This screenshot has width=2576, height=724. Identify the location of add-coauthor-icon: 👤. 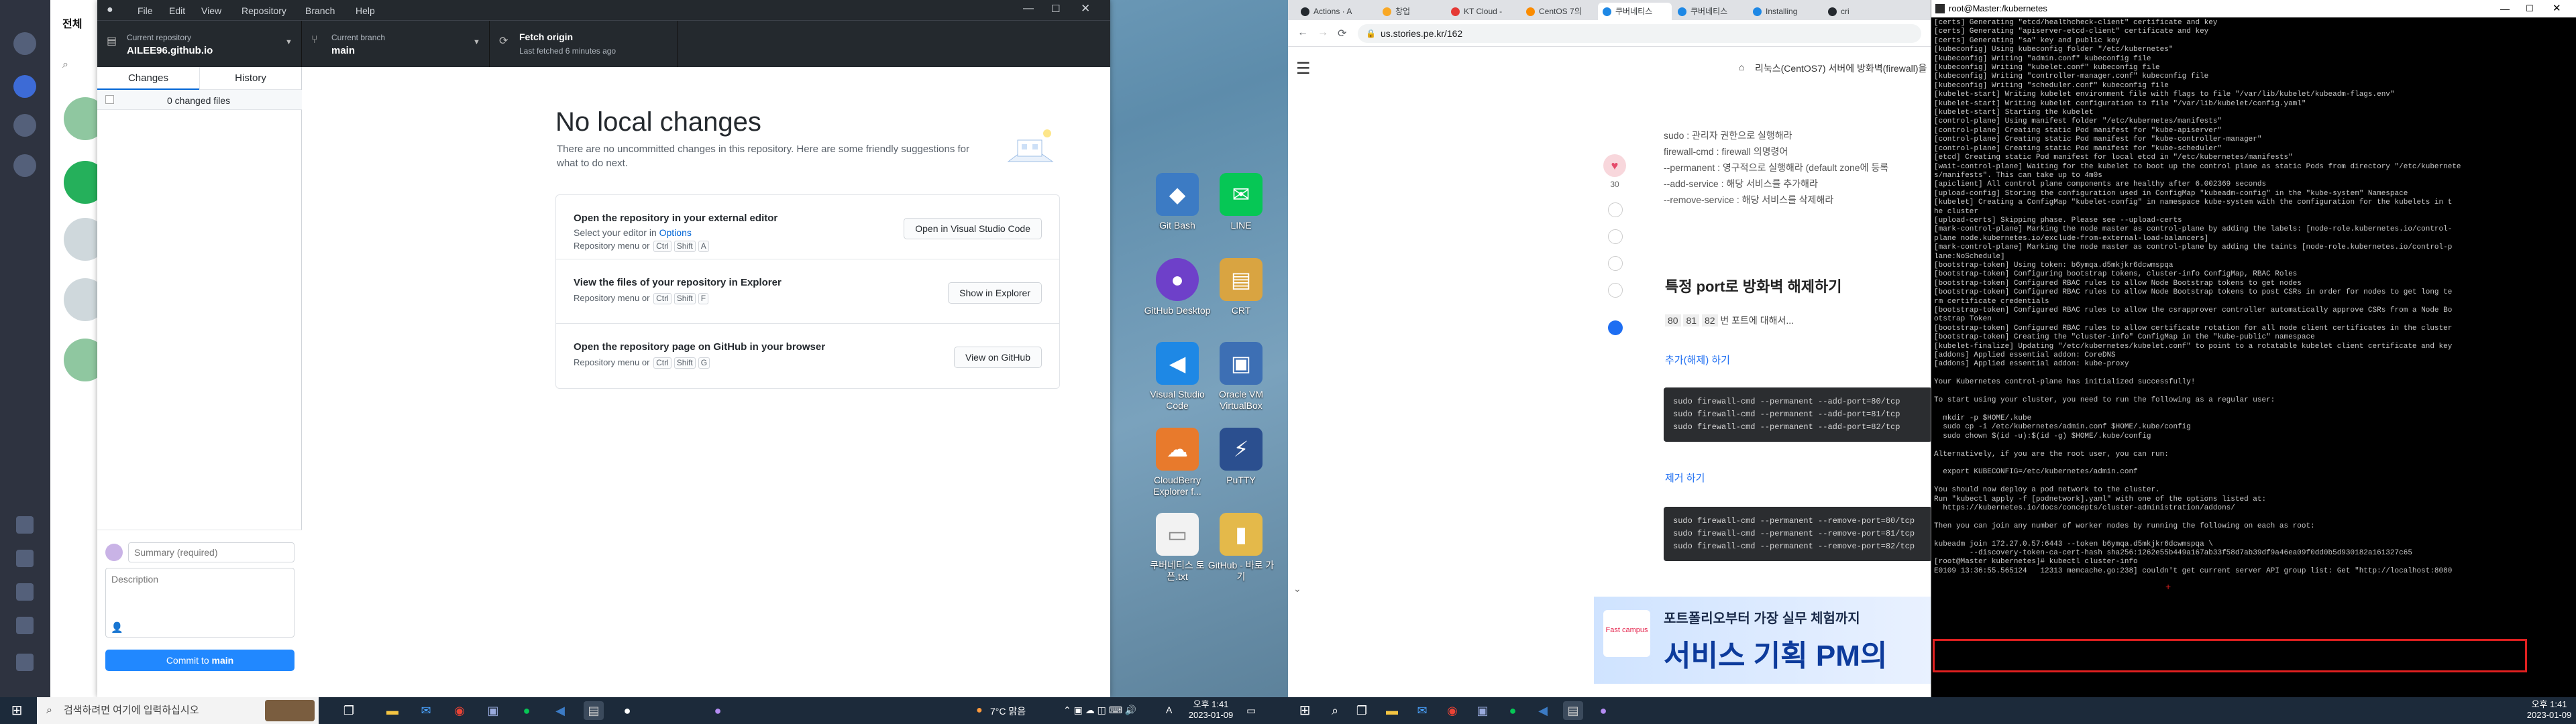
(117, 627).